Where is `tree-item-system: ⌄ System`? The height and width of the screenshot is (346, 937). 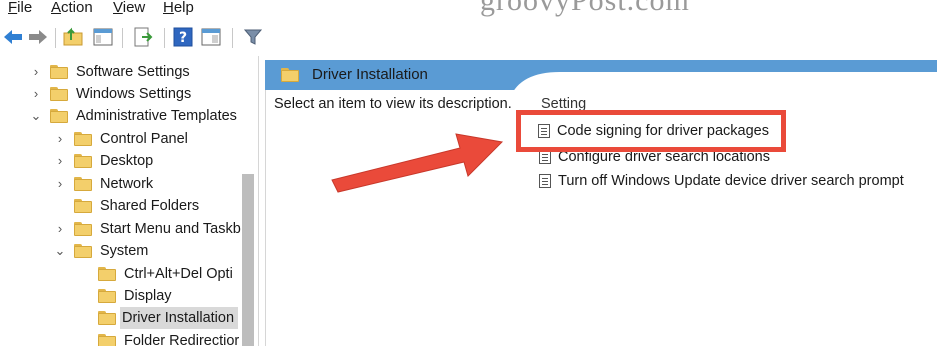
tree-item-system: ⌄ System is located at coordinates (129, 251).